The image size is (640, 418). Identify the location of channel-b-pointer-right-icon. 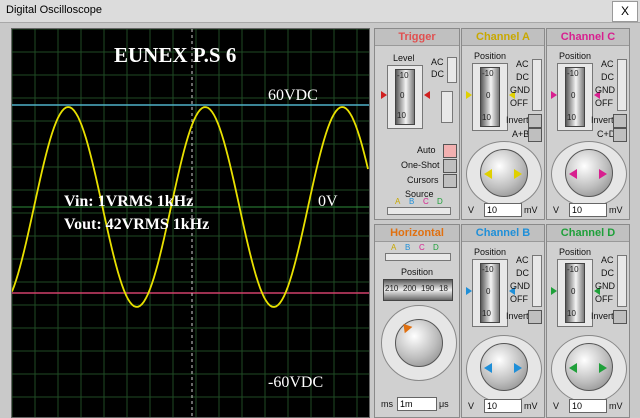
(518, 368).